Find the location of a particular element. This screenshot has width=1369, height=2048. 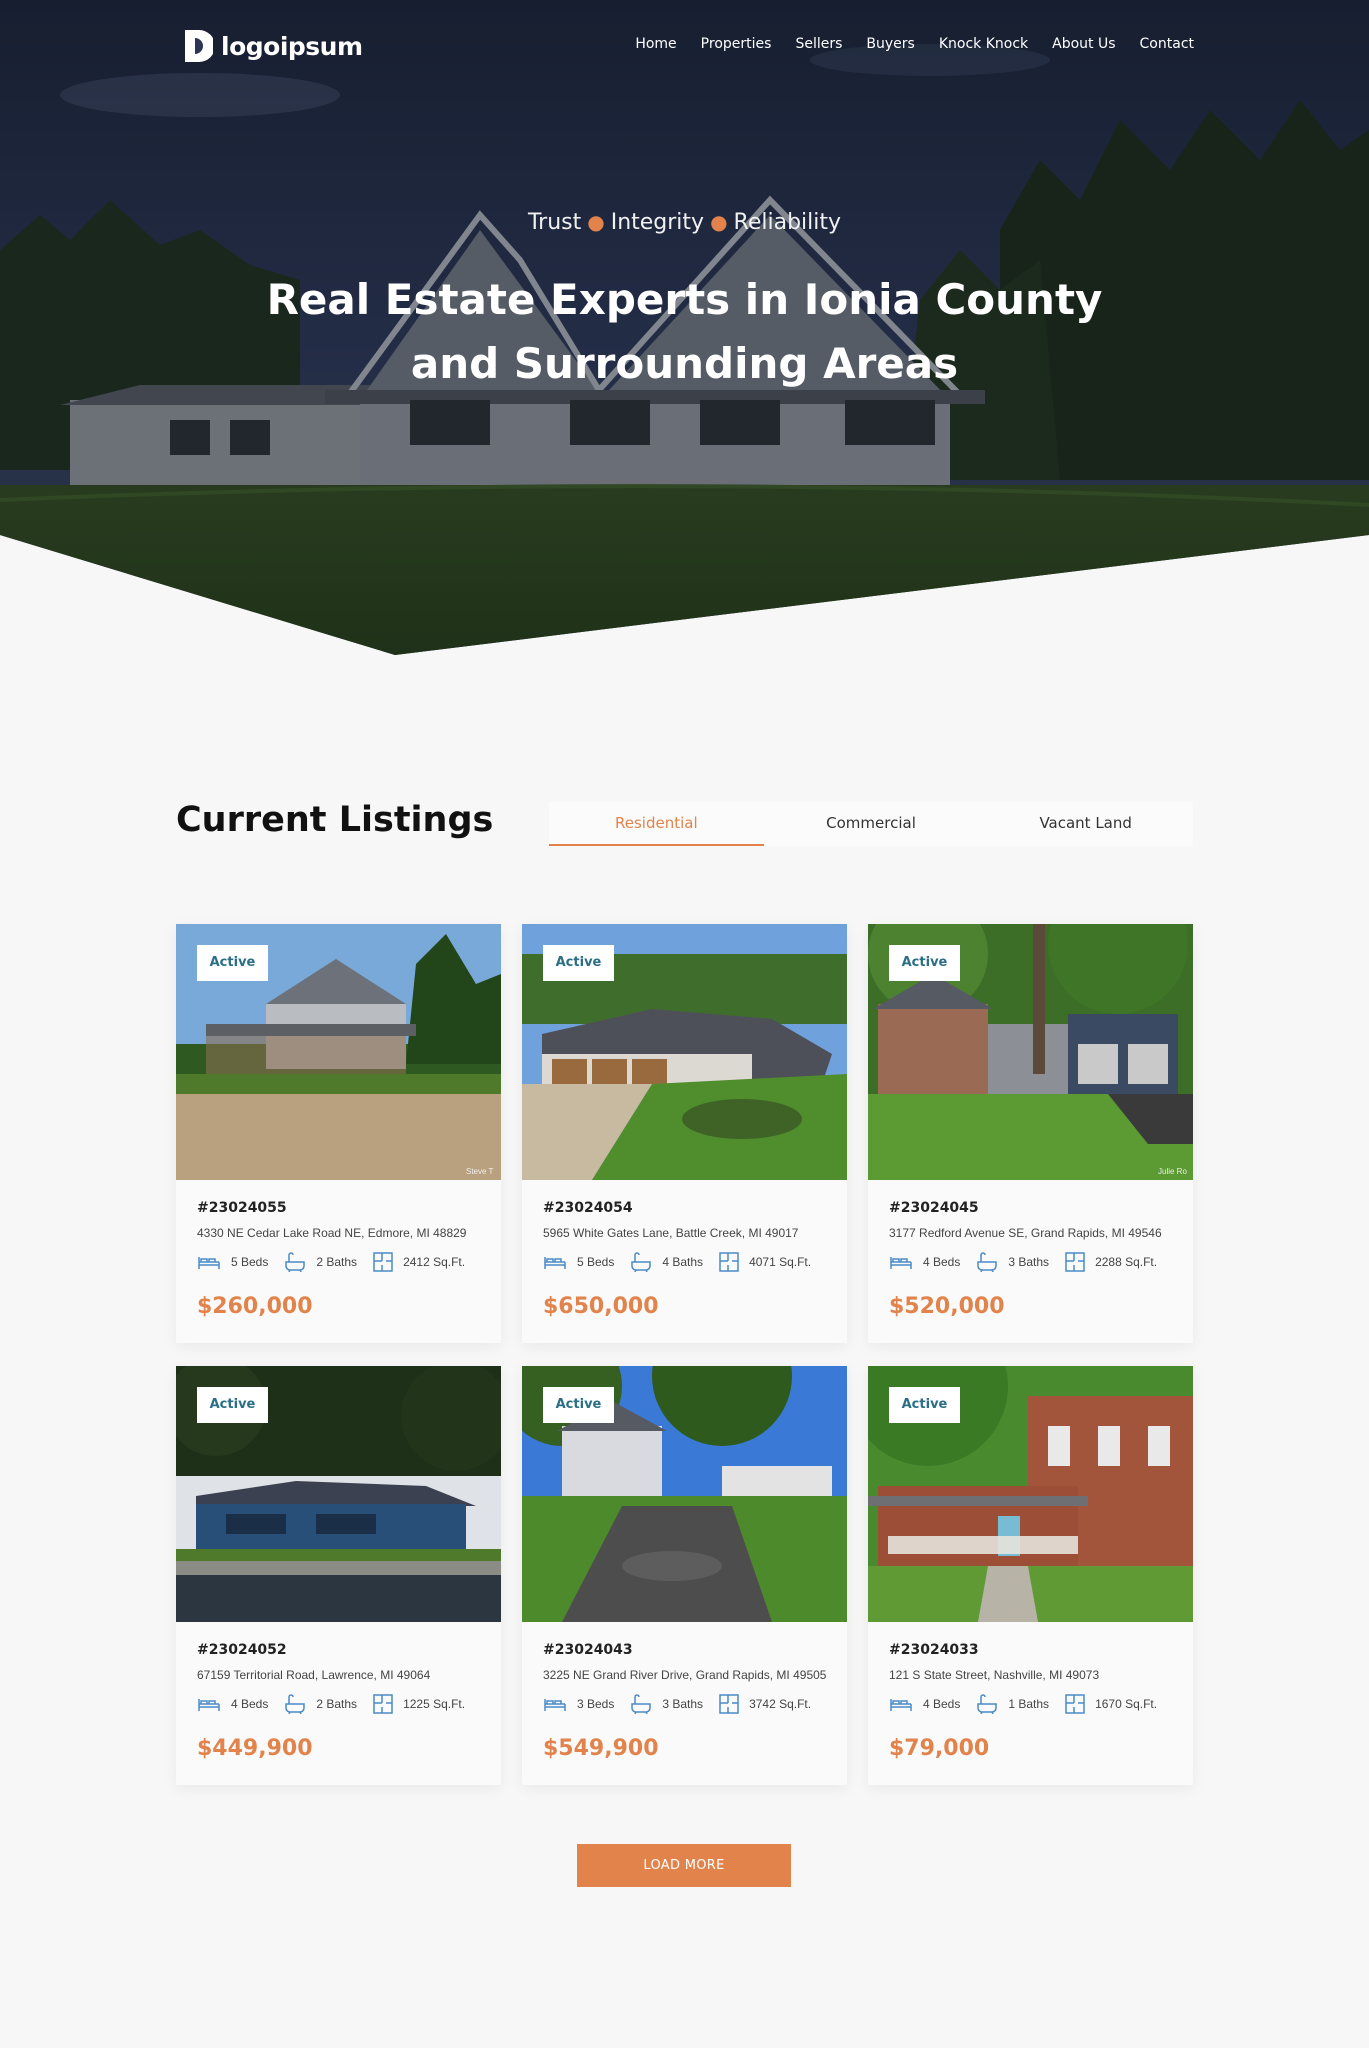

hero-title-line: Real Estate Experts in Ionia County is located at coordinates (684, 299).